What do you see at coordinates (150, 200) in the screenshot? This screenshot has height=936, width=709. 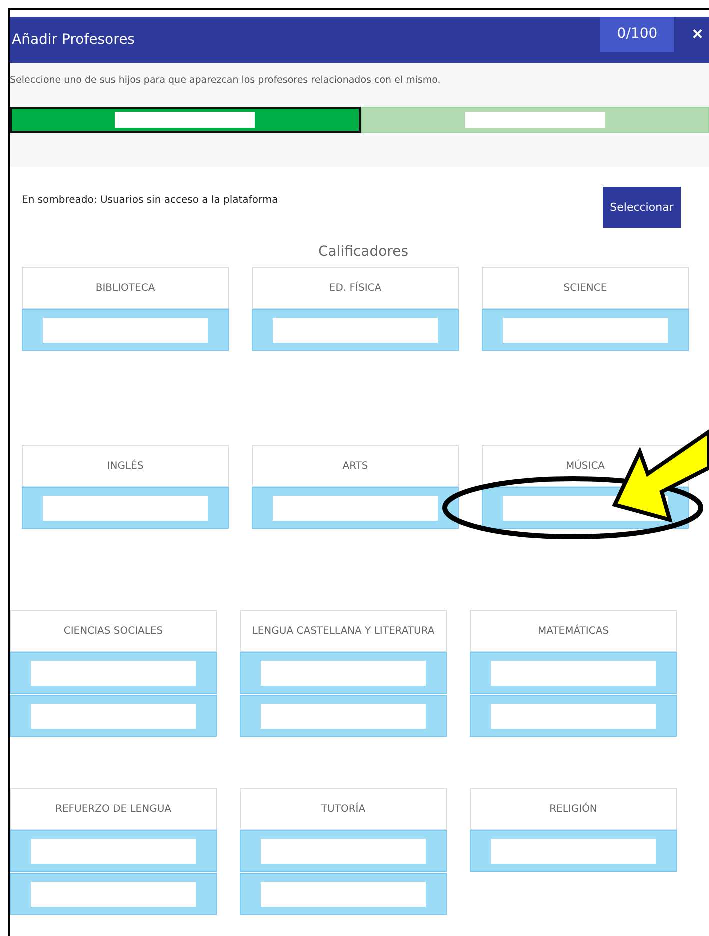 I see `legend-text: En sombreado: Usuarios sin acceso a la plataforma` at bounding box center [150, 200].